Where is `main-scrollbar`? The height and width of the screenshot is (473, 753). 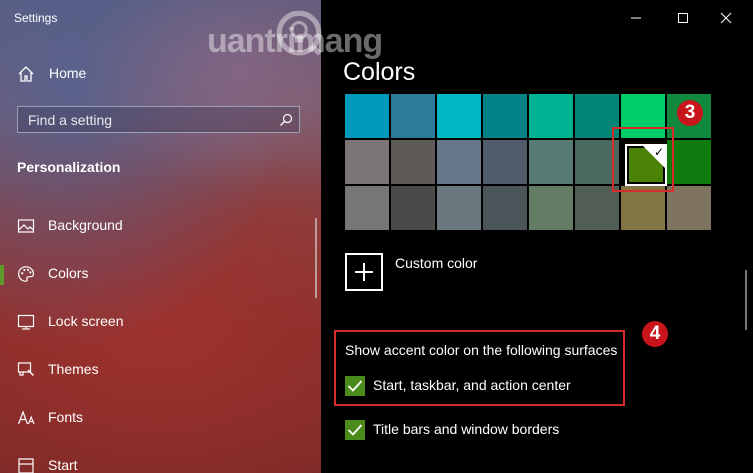
main-scrollbar is located at coordinates (746, 300).